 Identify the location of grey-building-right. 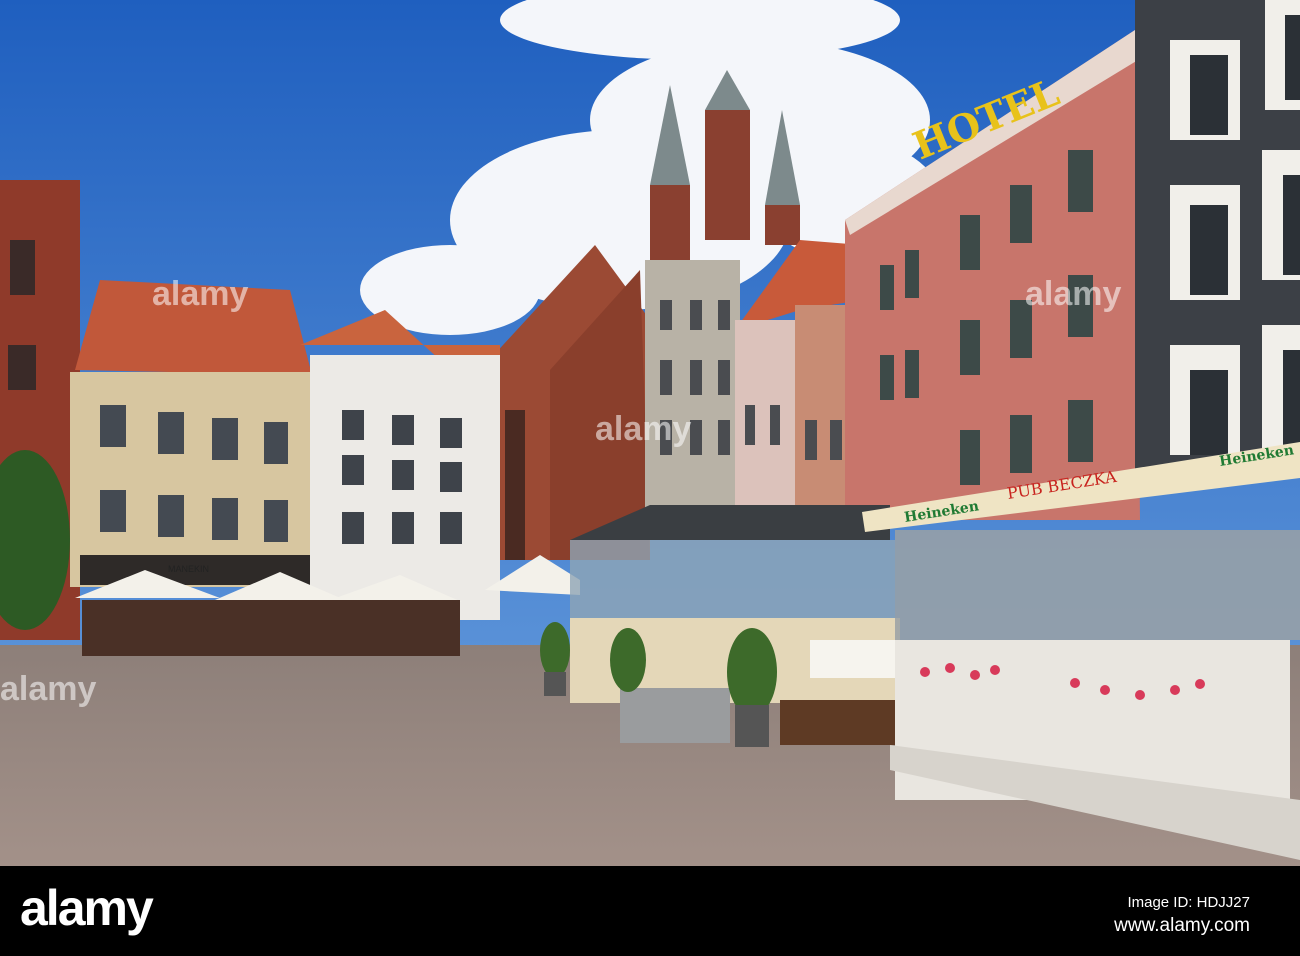
(1217, 237).